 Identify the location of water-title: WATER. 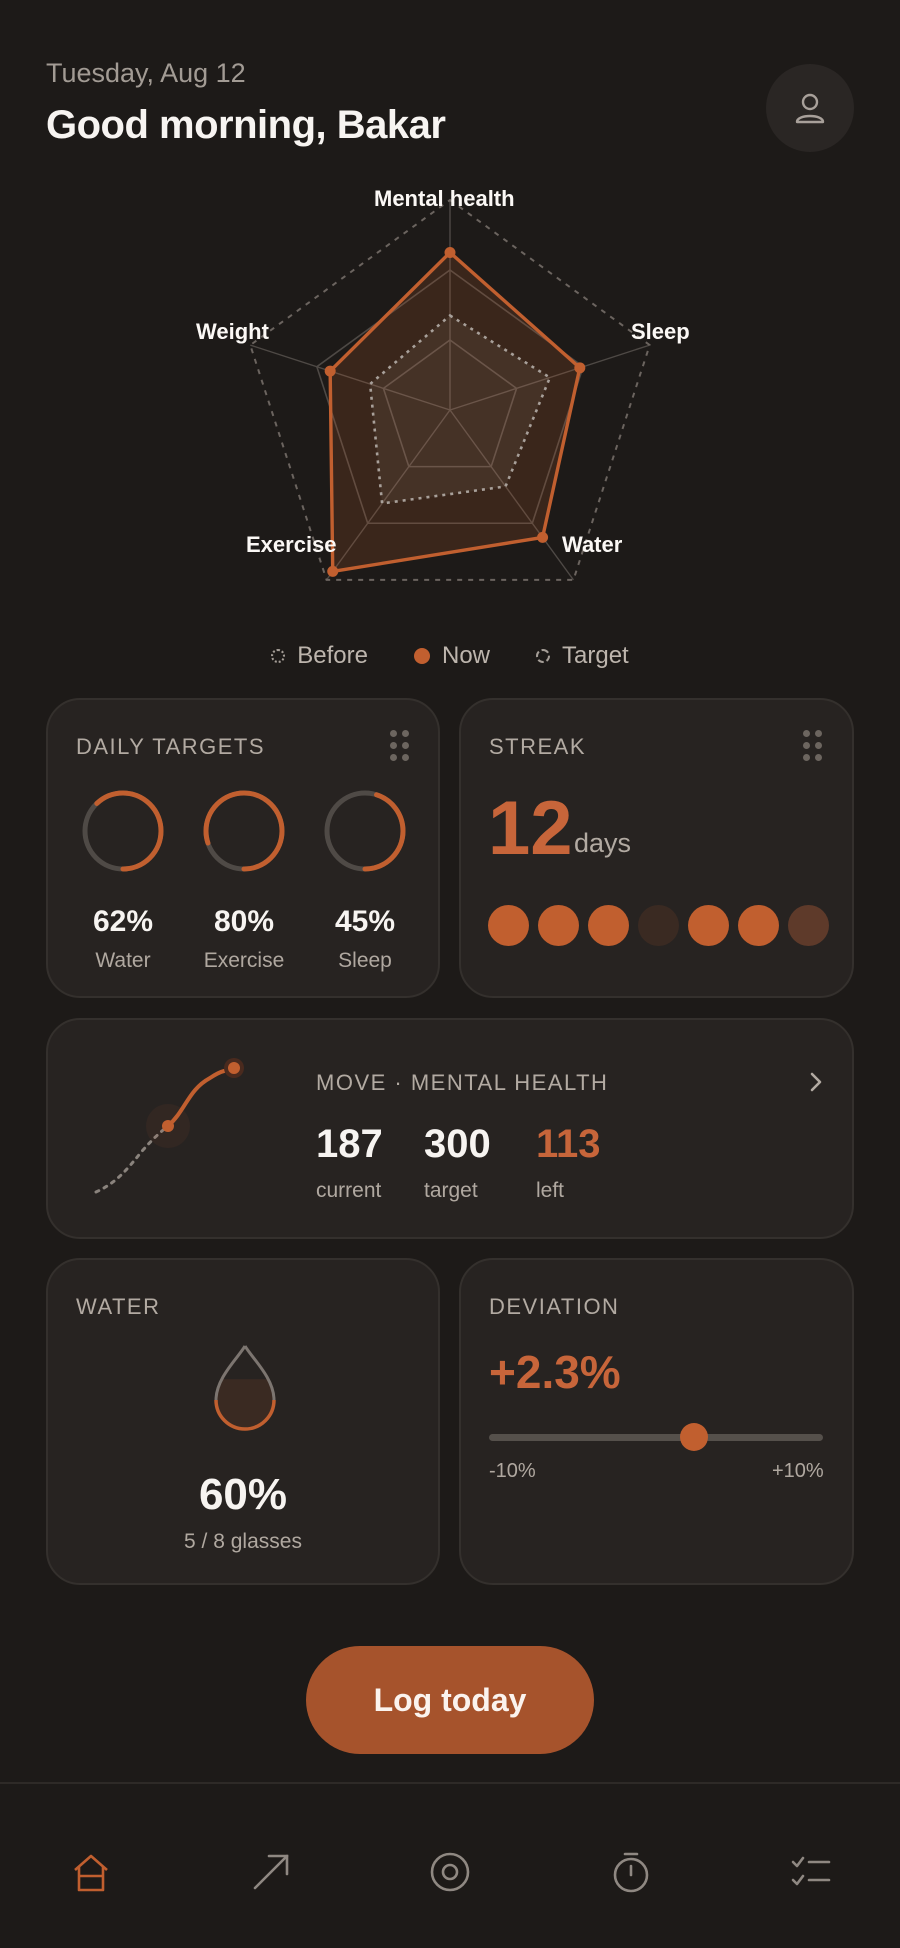
(118, 1306).